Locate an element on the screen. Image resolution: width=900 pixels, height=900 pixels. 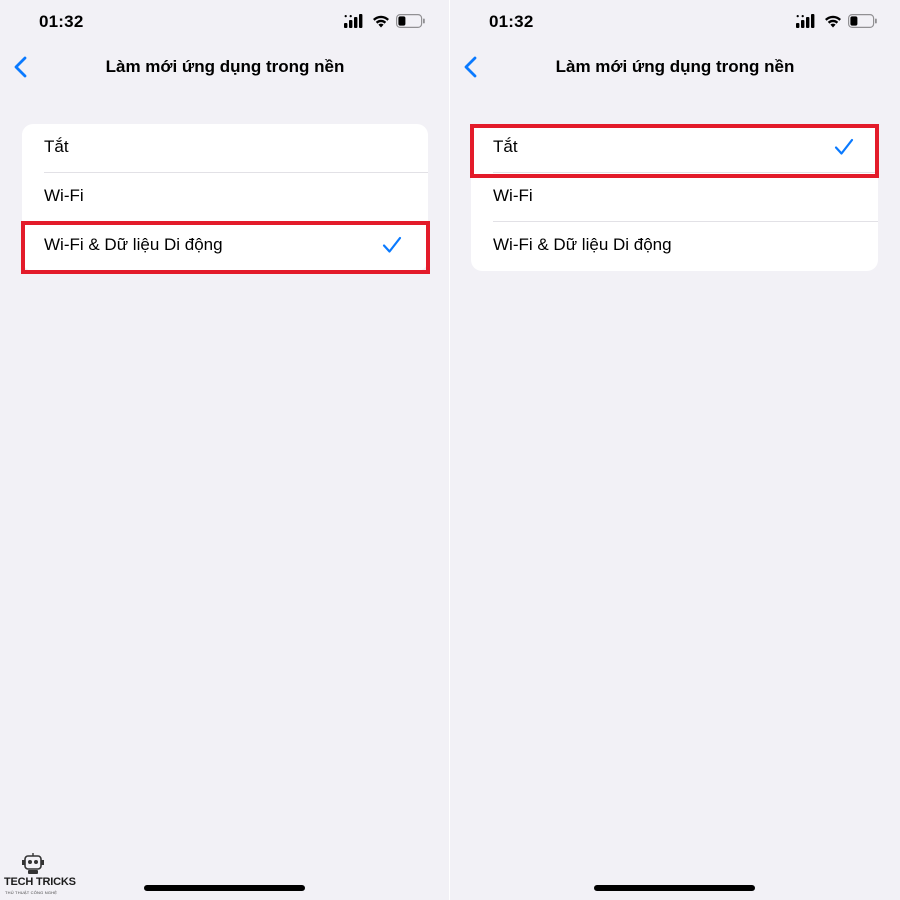
watermark-logo: TECH TRICKS THỦ THUẬT CÔNG NGHỆ is located at coordinates (40, 875).